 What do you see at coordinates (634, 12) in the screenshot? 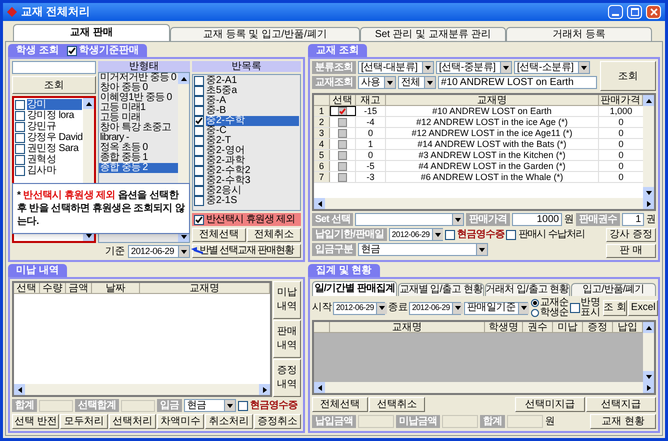
I see `maximize-button` at bounding box center [634, 12].